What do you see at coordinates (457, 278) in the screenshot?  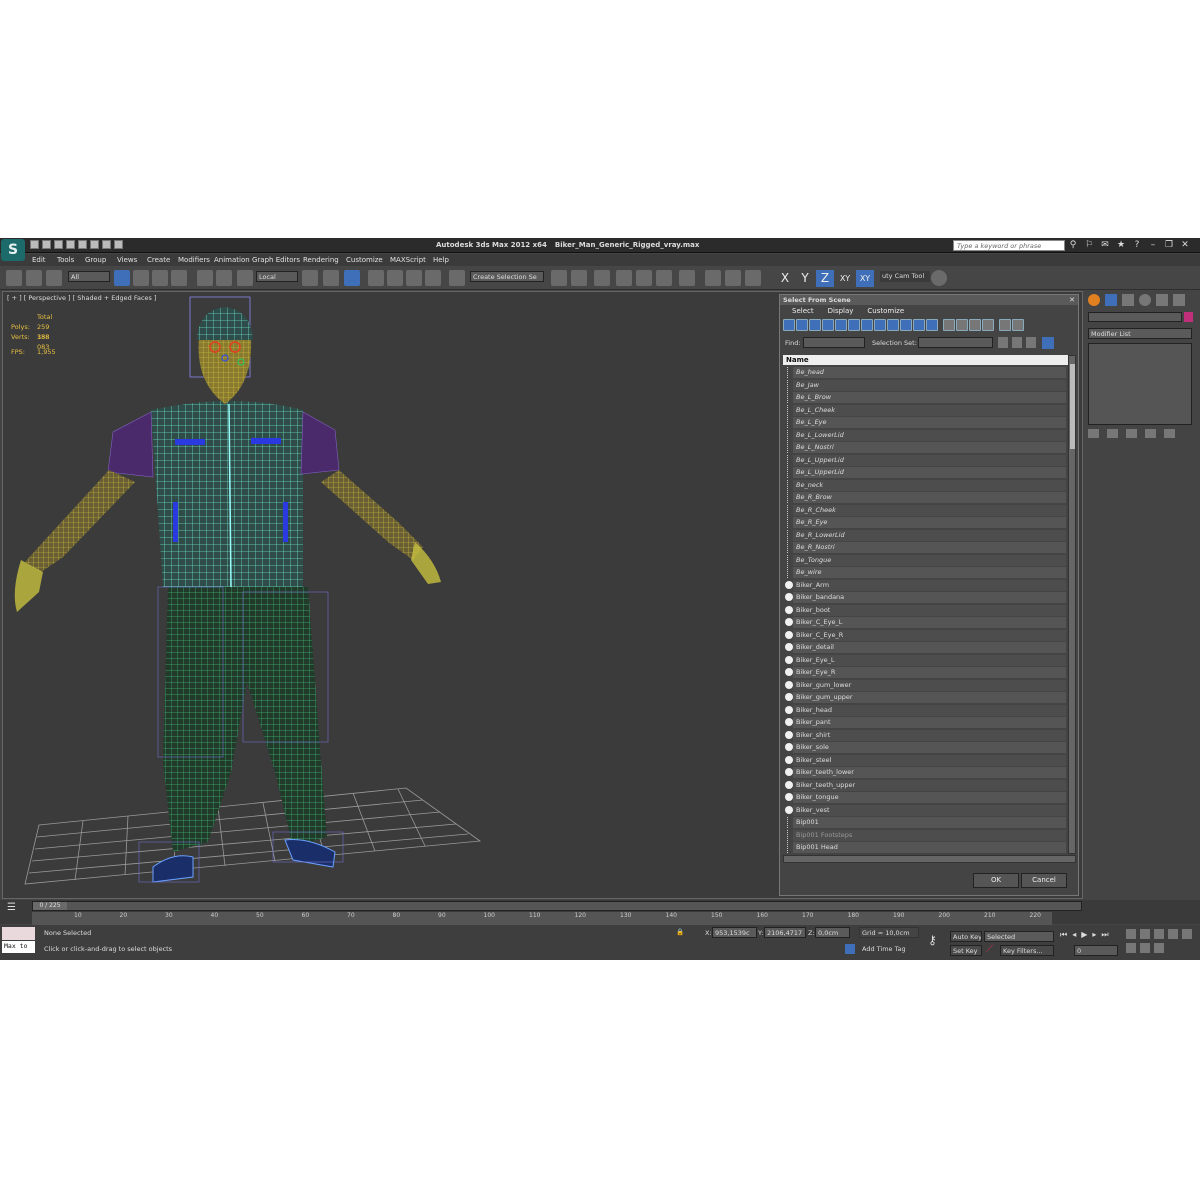 I see `edit-named-selection-icon` at bounding box center [457, 278].